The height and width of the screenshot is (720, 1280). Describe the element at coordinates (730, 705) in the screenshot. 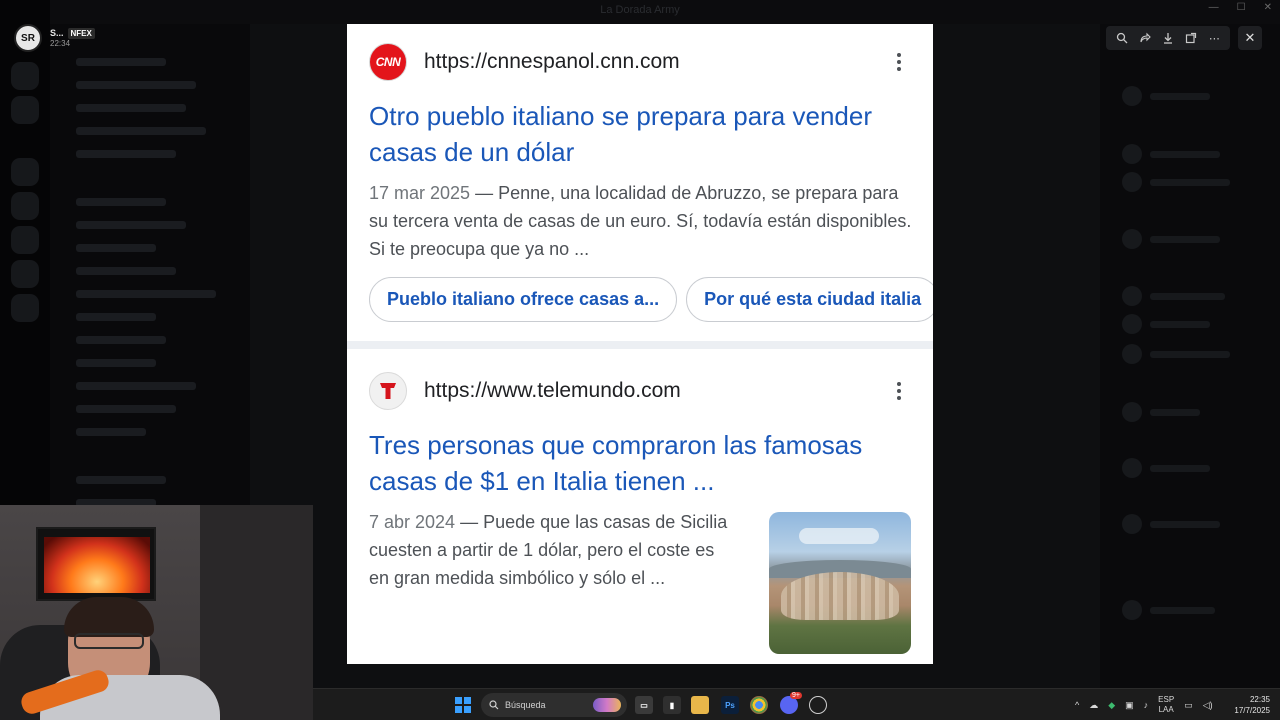

I see `photoshop-icon: Ps` at that location.